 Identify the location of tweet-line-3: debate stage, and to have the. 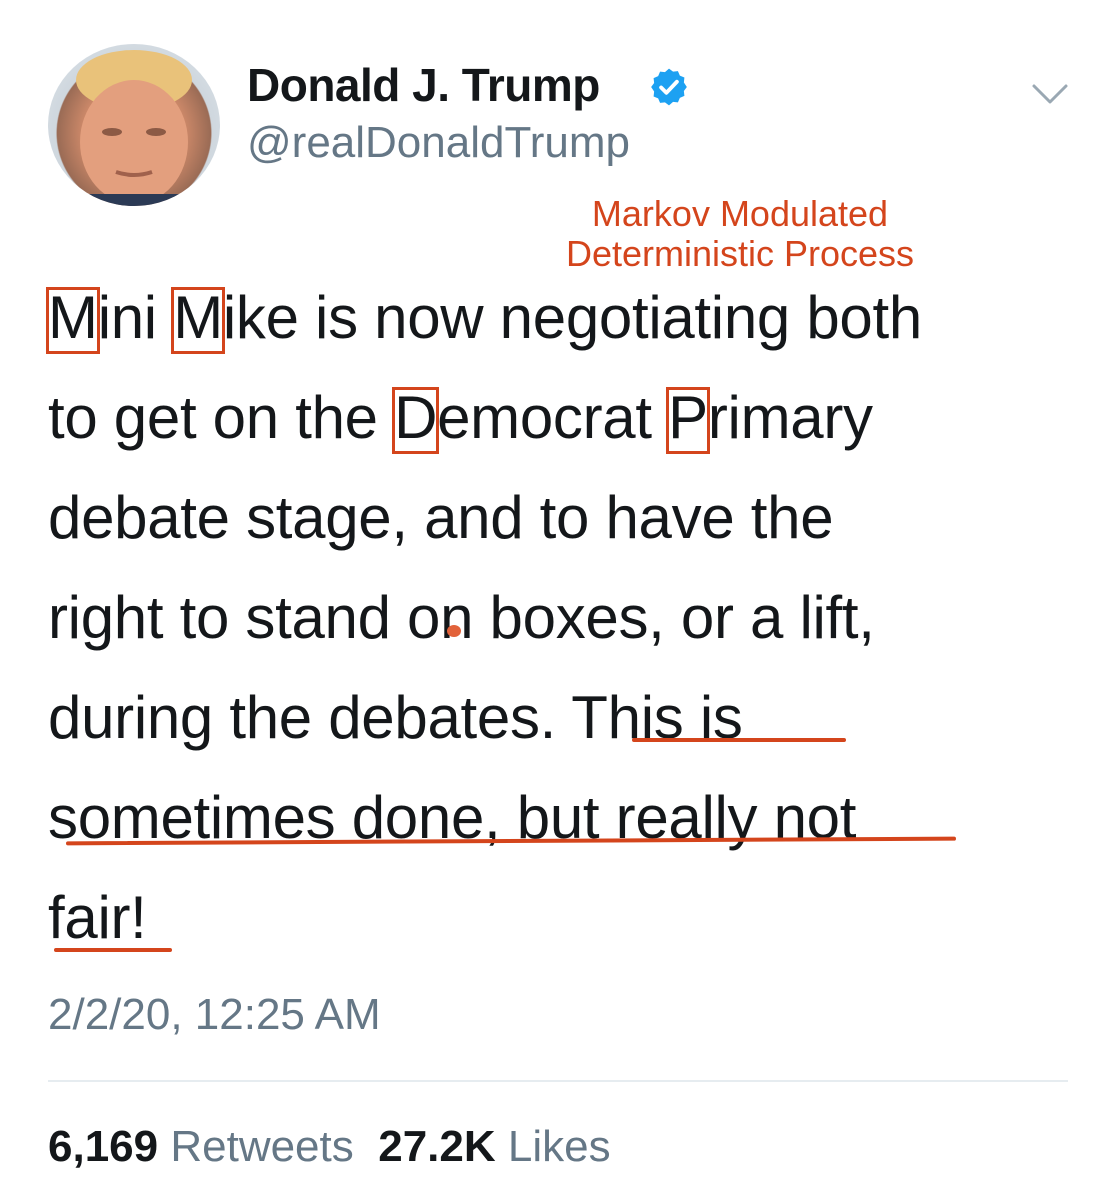
(441, 517).